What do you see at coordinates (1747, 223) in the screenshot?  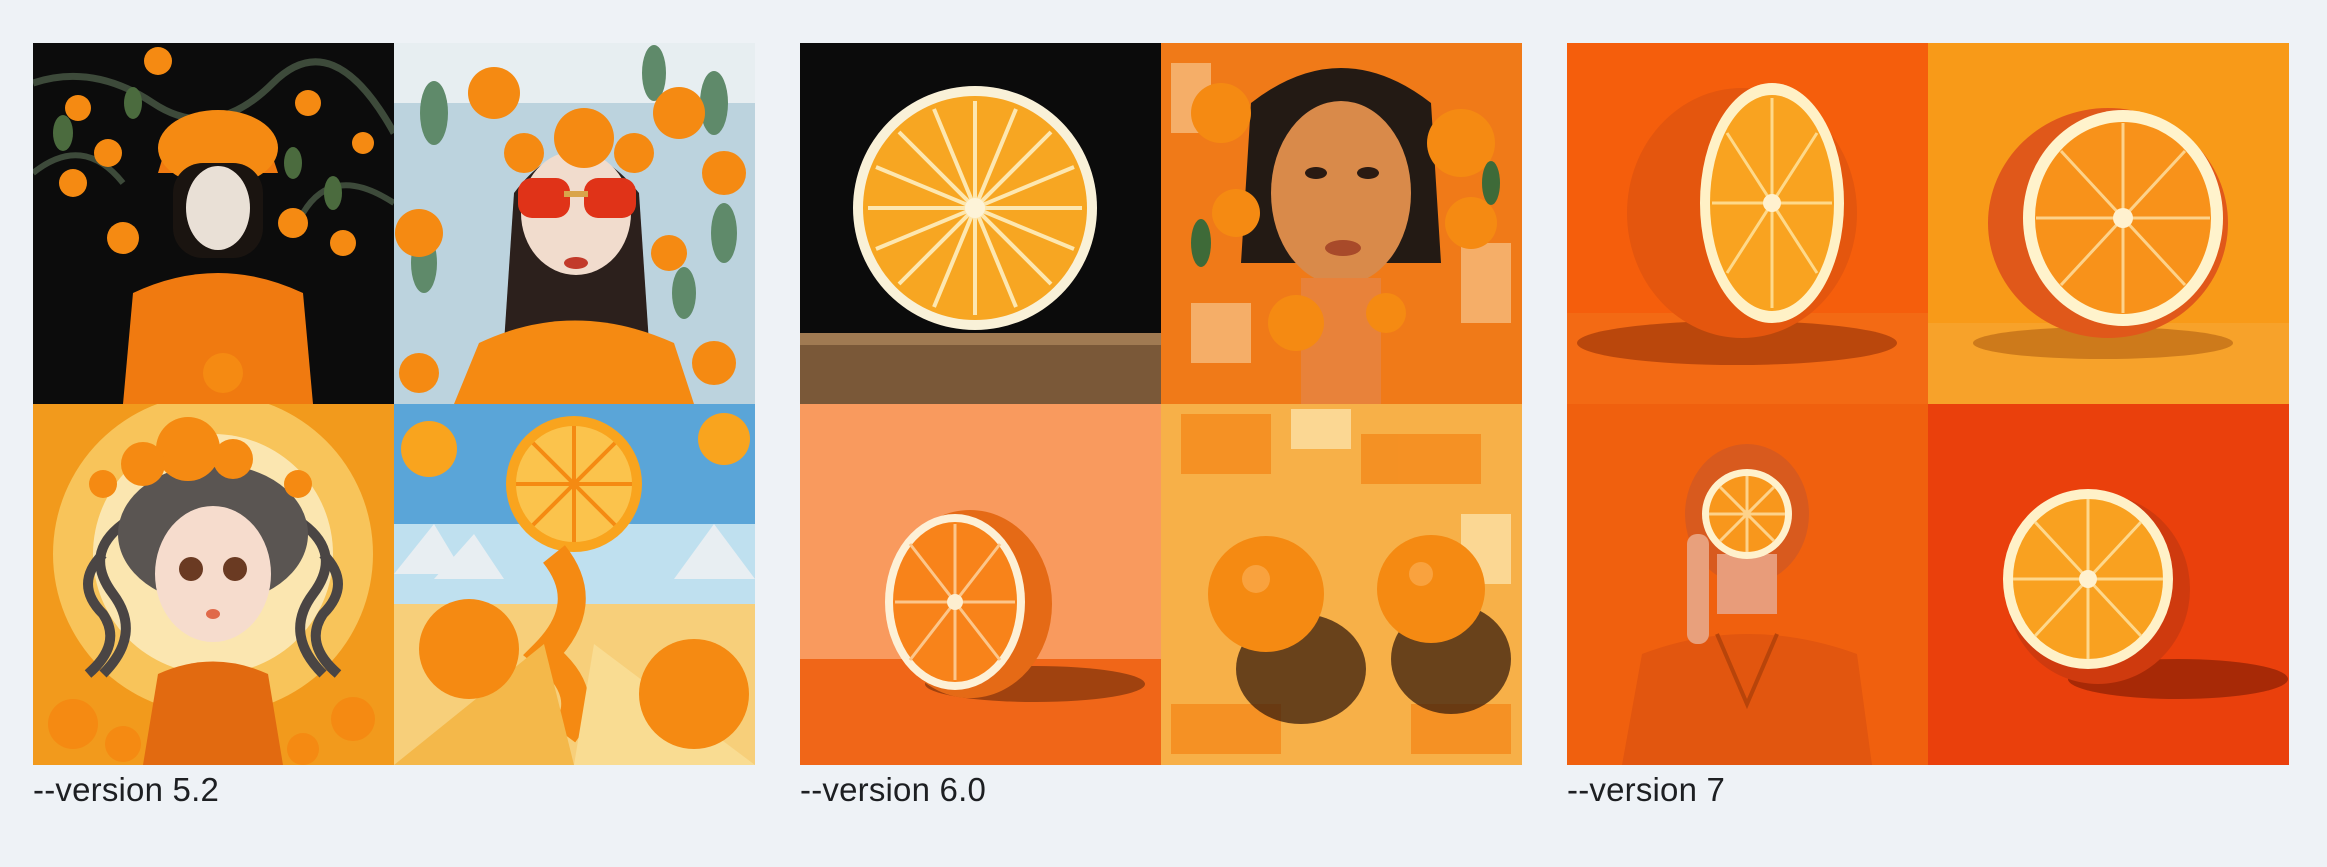 I see `image-v7-halved-orange-bright` at bounding box center [1747, 223].